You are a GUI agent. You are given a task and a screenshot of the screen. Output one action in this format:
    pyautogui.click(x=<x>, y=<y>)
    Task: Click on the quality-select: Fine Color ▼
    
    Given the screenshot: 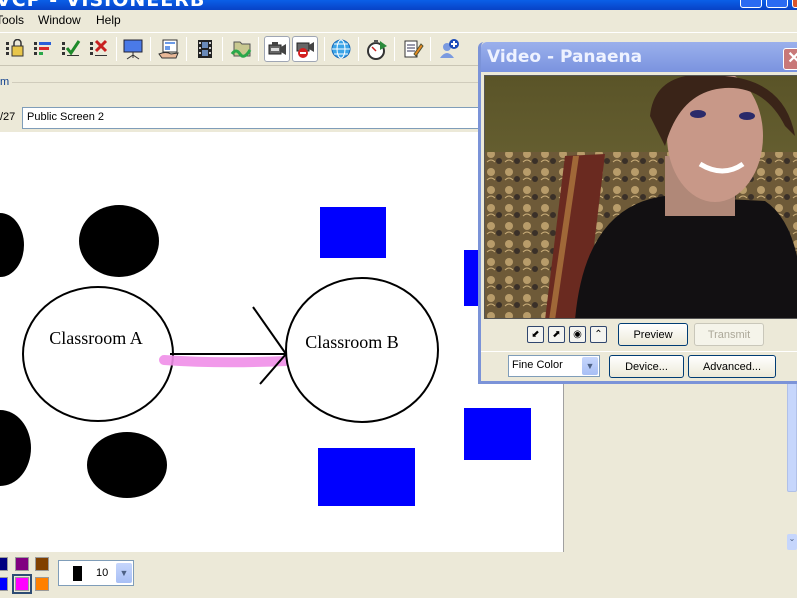 What is the action you would take?
    pyautogui.click(x=554, y=366)
    